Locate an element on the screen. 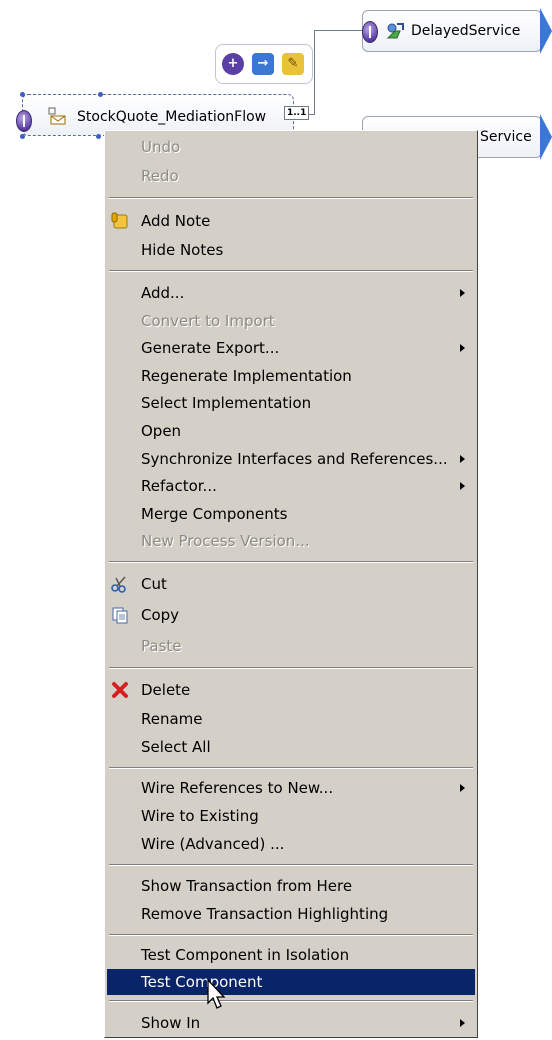 The width and height of the screenshot is (552, 1040). menu-item-open: Open is located at coordinates (291, 431).